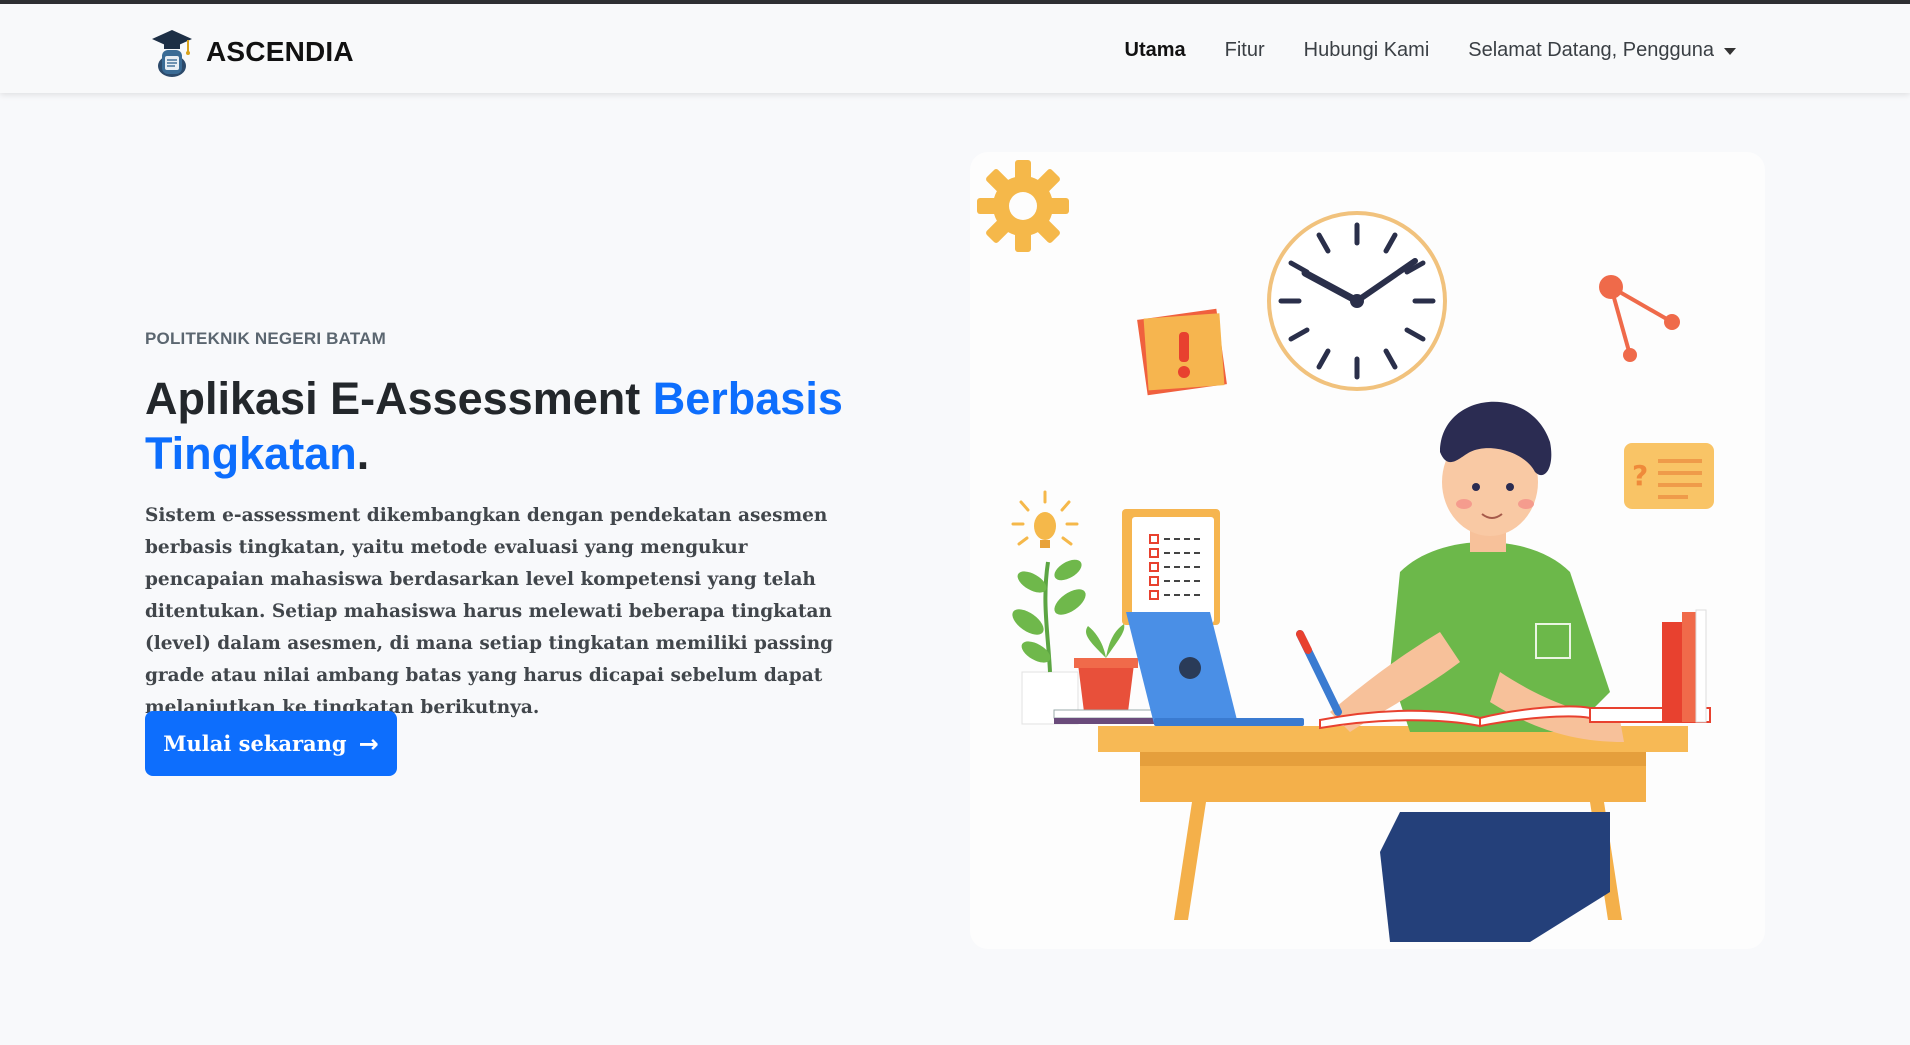 This screenshot has width=1910, height=1045. Describe the element at coordinates (1155, 50) in the screenshot. I see `nav-link-utama: Utama` at that location.